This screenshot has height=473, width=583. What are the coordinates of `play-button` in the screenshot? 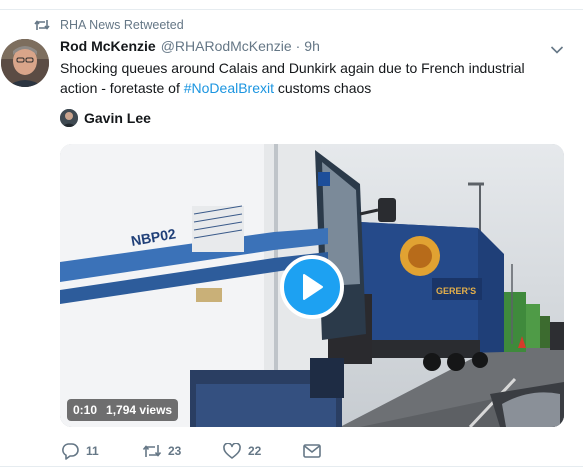 It's located at (312, 287).